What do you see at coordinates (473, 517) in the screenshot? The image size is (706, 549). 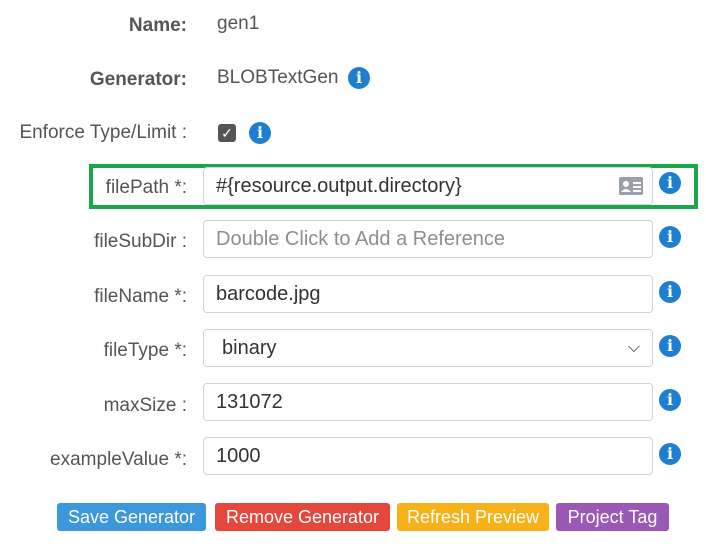 I see `refresh-preview-button: Refresh Preview` at bounding box center [473, 517].